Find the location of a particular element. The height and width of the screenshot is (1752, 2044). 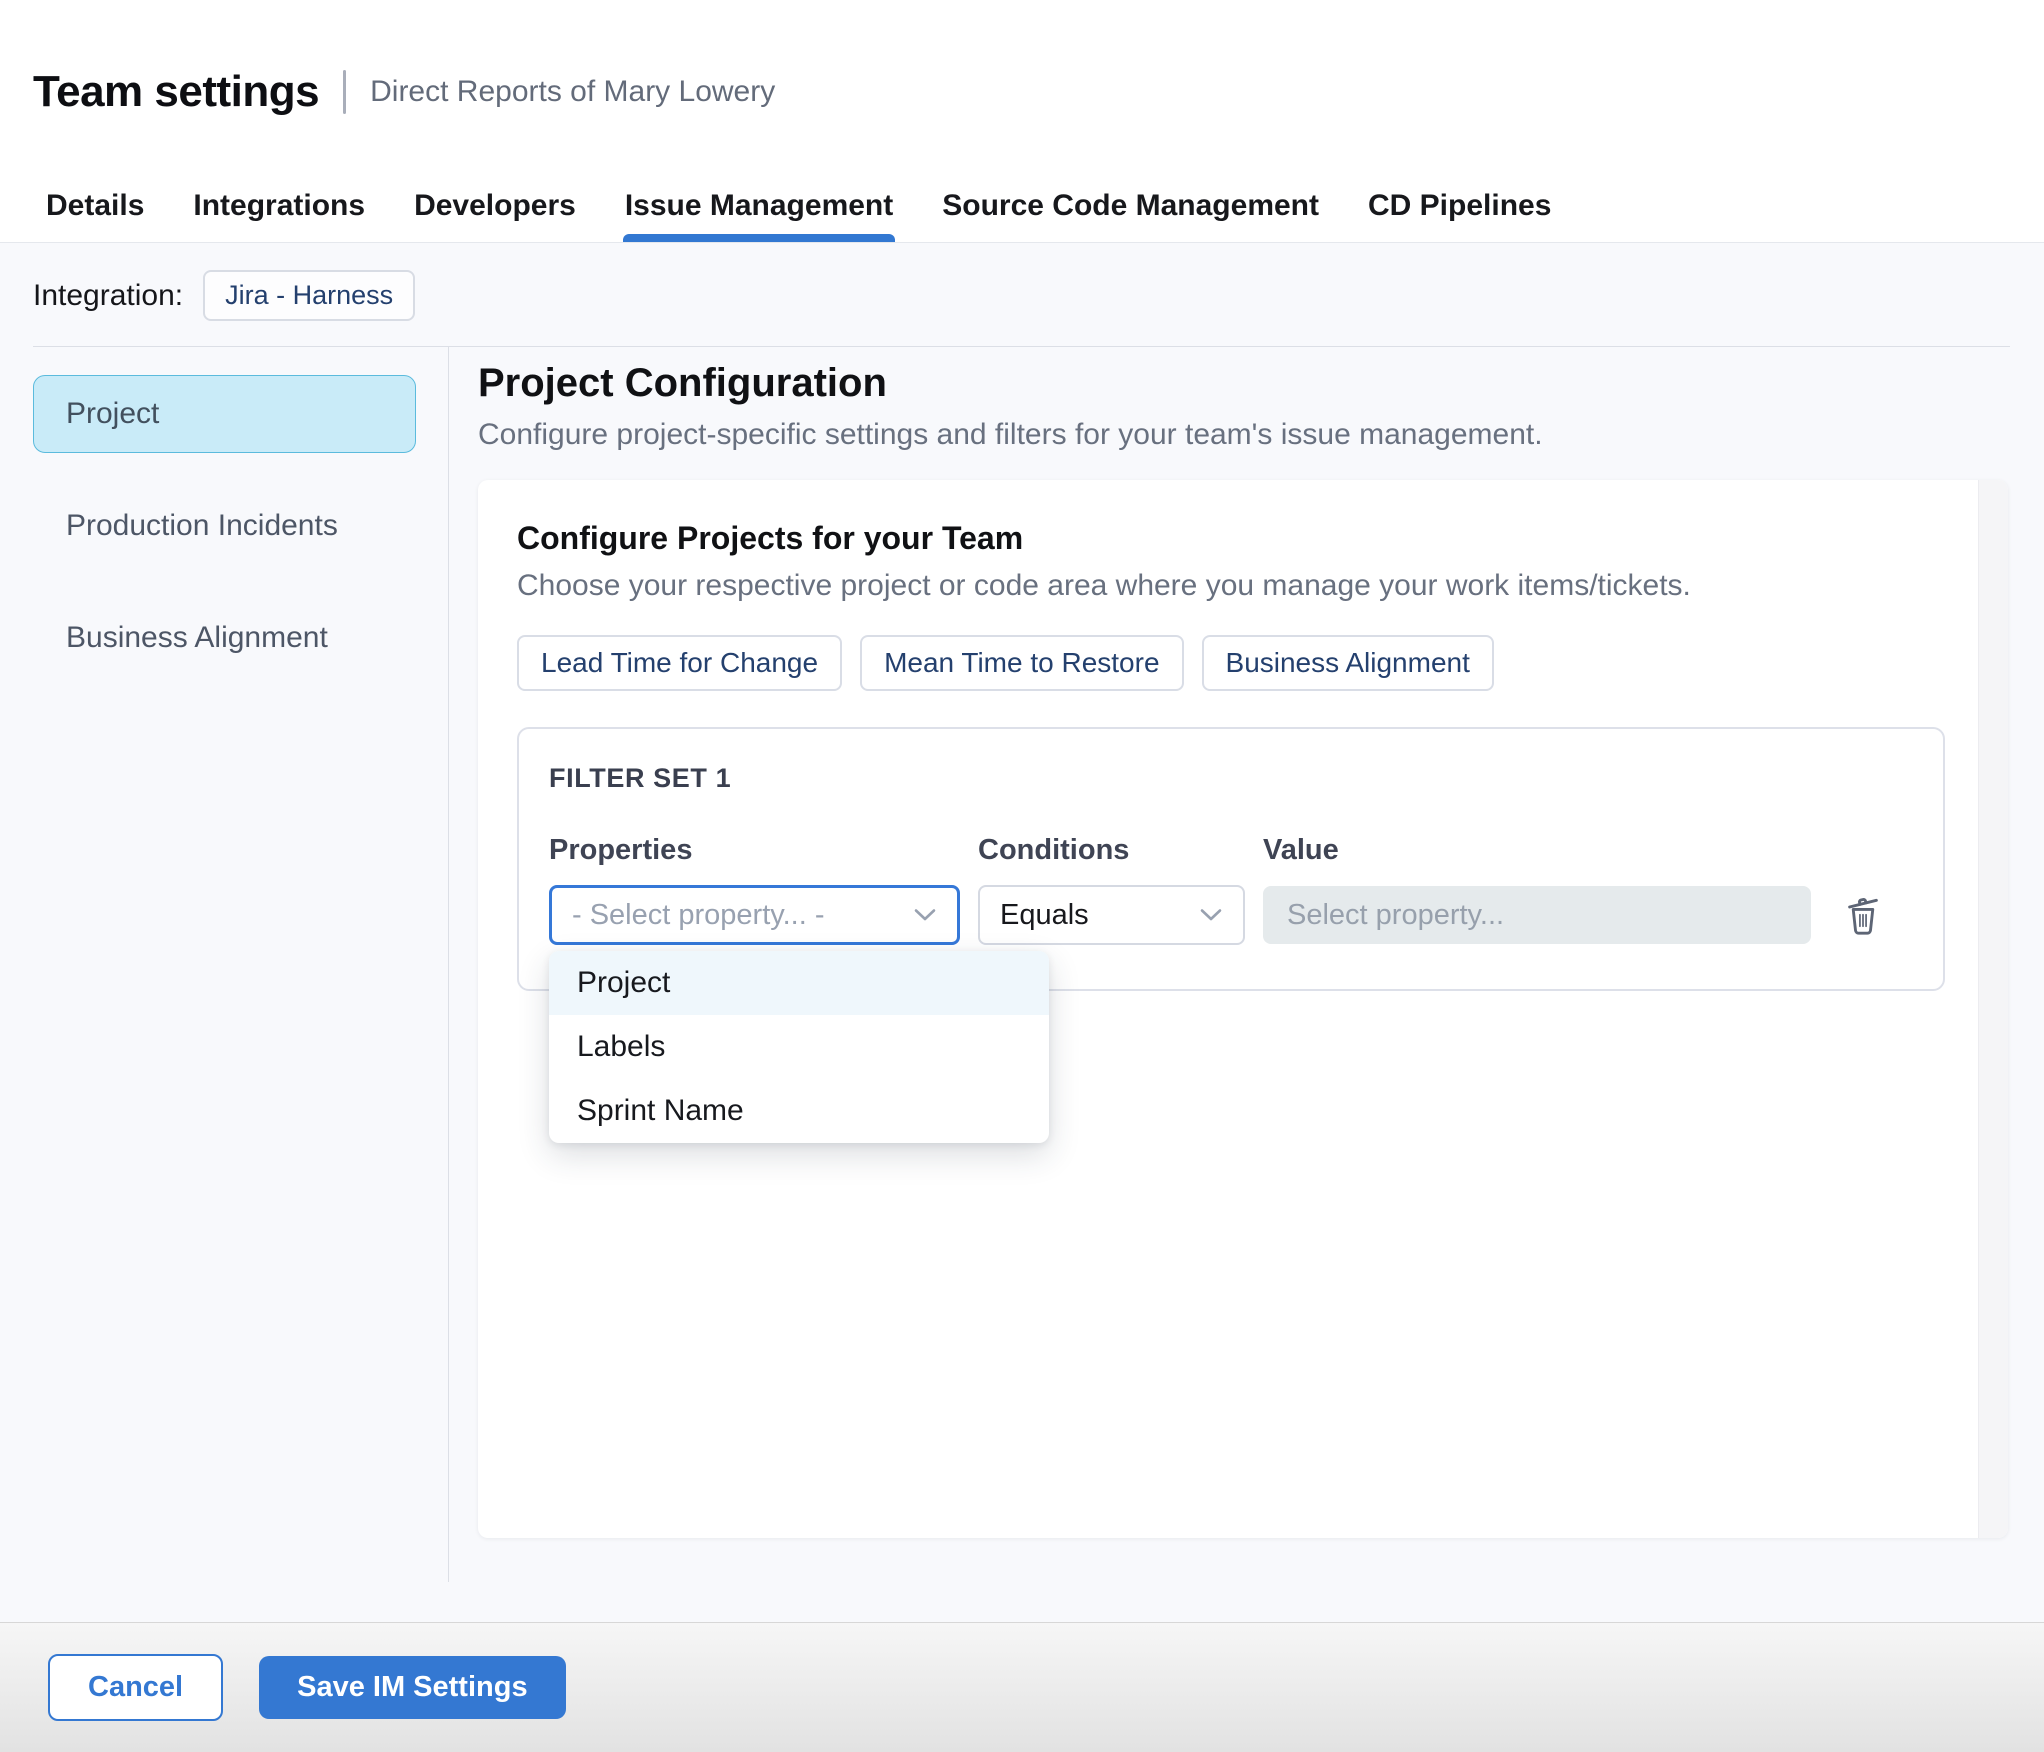

filter-column-labels: Properties Conditions Value is located at coordinates (1231, 850).